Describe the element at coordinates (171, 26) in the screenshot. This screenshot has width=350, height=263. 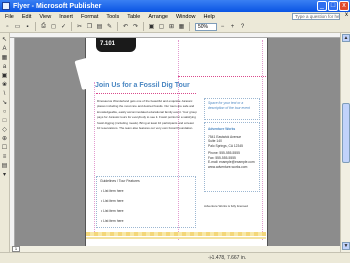
I see `group-icon: ⊞` at that location.